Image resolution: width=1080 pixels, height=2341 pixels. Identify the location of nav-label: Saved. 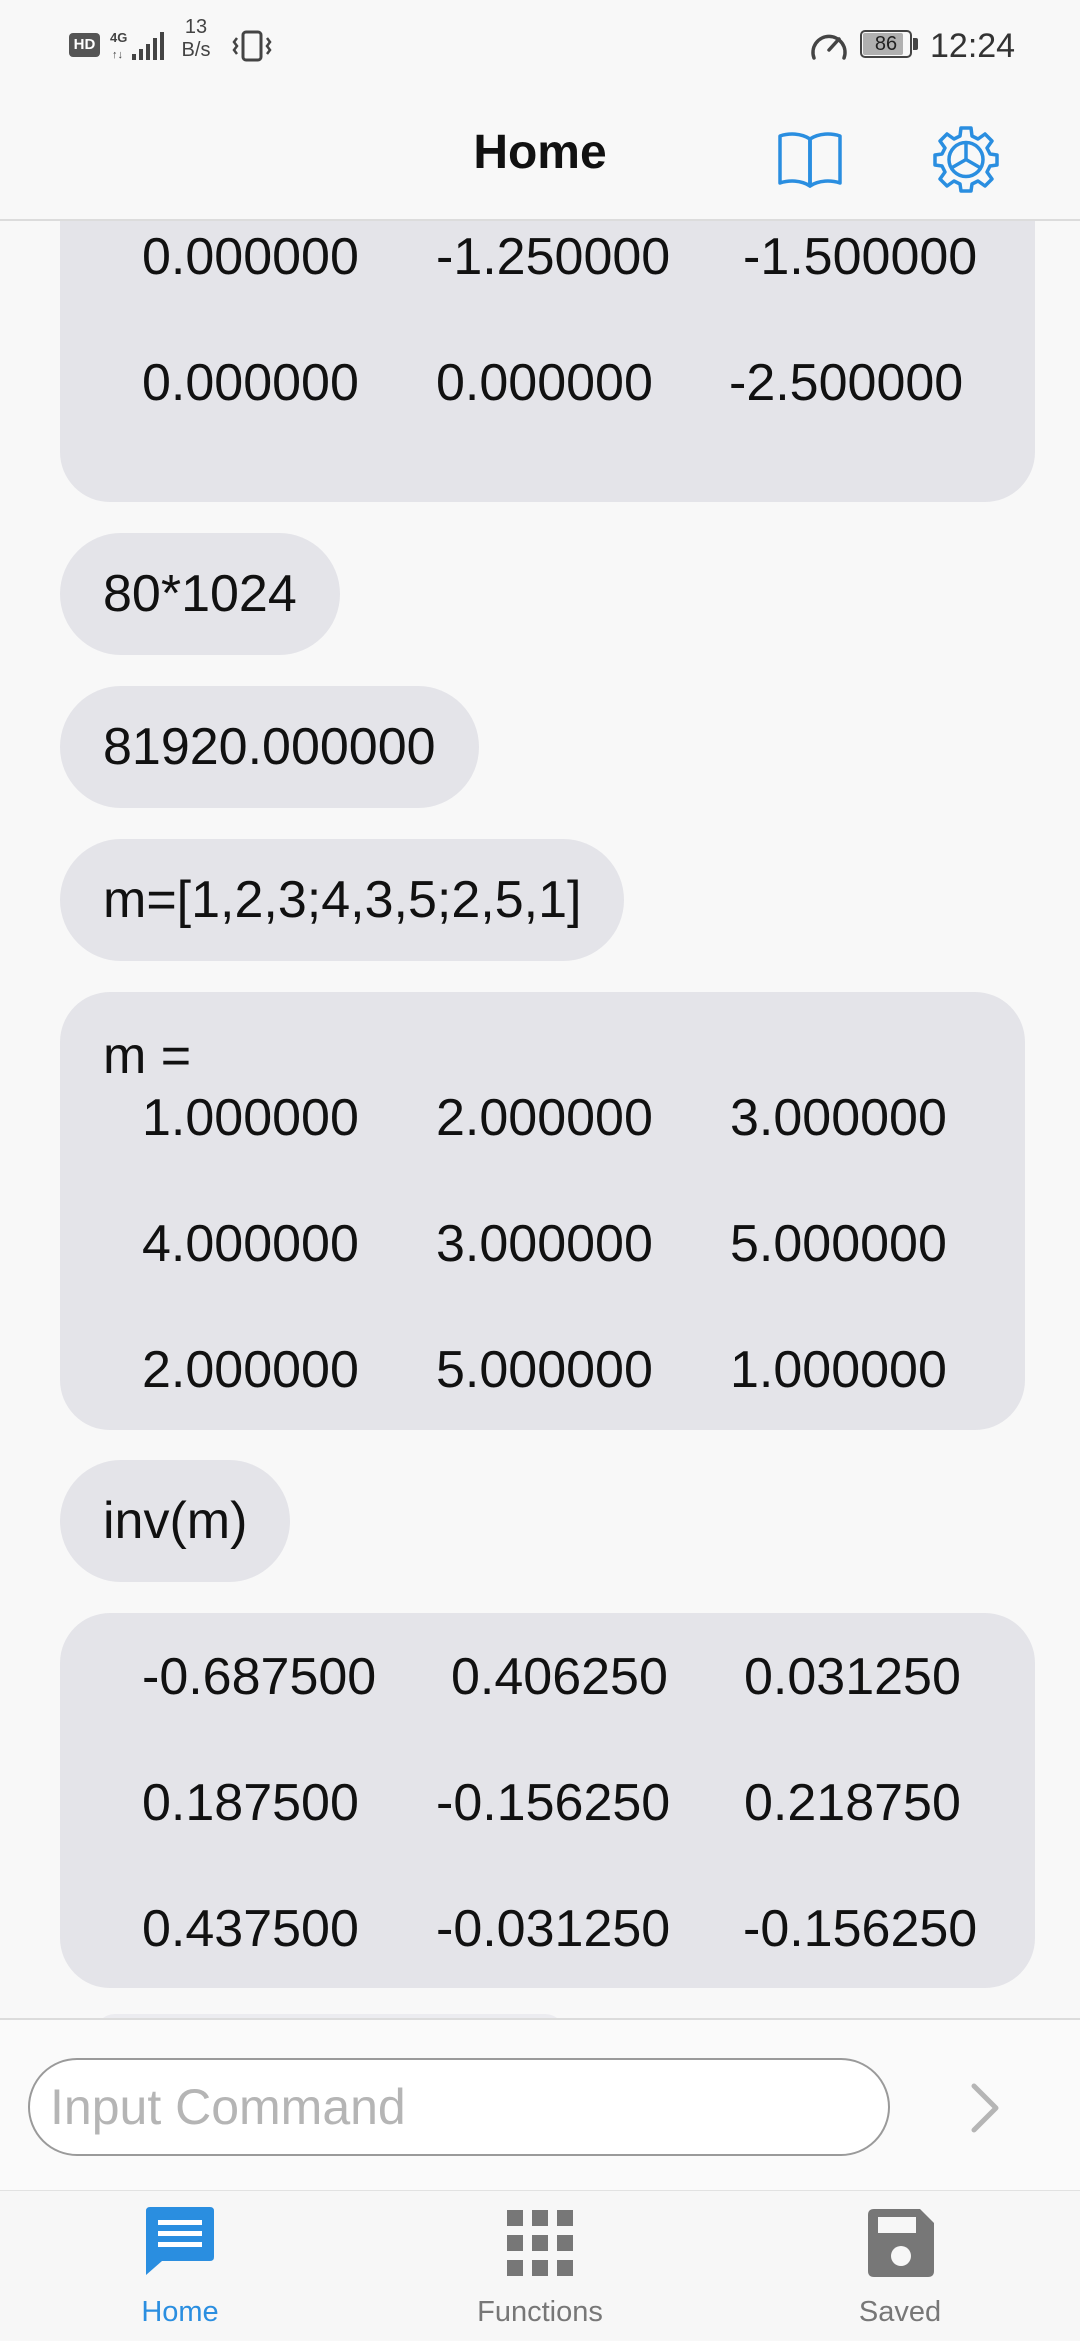
(900, 2312).